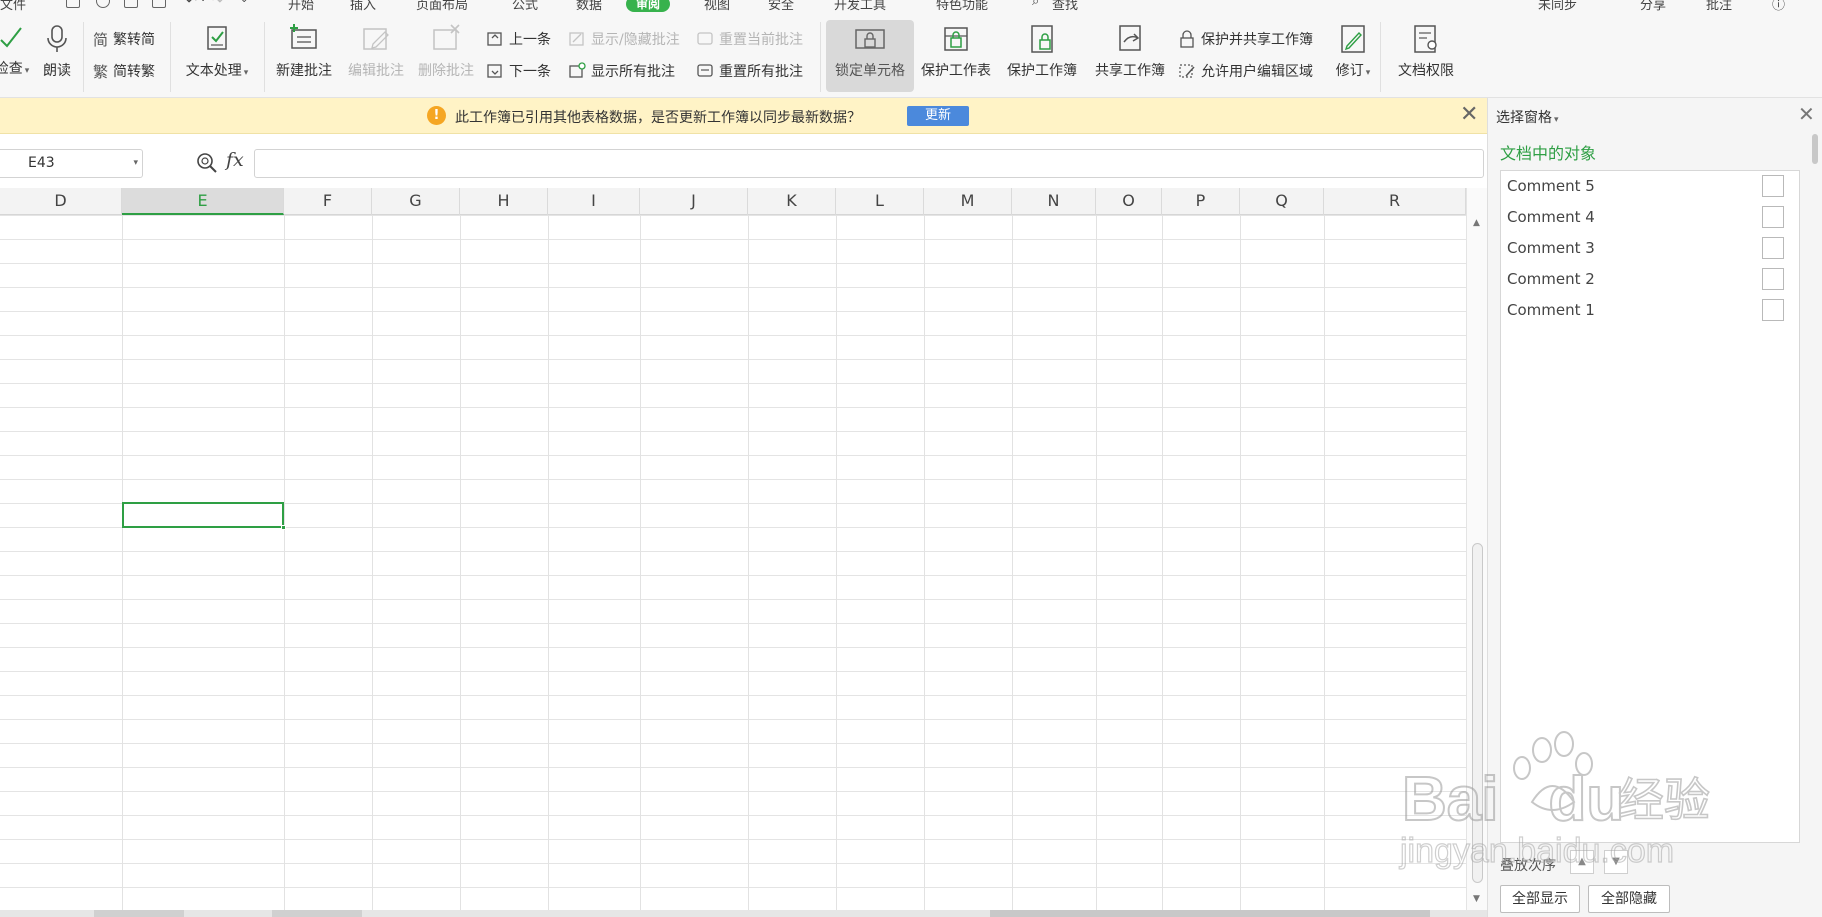 The image size is (1822, 917). Describe the element at coordinates (442, 6) in the screenshot. I see `tab-page-layout: 页面布局` at that location.